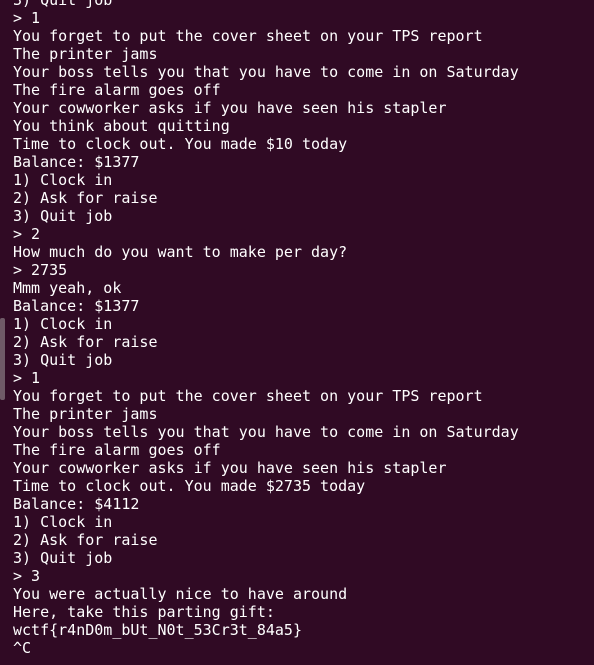 The height and width of the screenshot is (665, 594). What do you see at coordinates (67, 288) in the screenshot?
I see `terminal-line: Mmm yeah, ok` at bounding box center [67, 288].